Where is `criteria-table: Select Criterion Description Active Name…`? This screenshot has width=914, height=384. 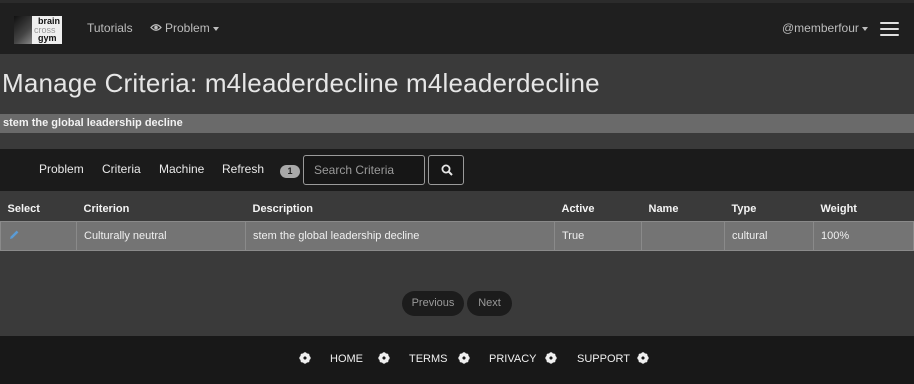 criteria-table: Select Criterion Description Active Name… is located at coordinates (457, 224).